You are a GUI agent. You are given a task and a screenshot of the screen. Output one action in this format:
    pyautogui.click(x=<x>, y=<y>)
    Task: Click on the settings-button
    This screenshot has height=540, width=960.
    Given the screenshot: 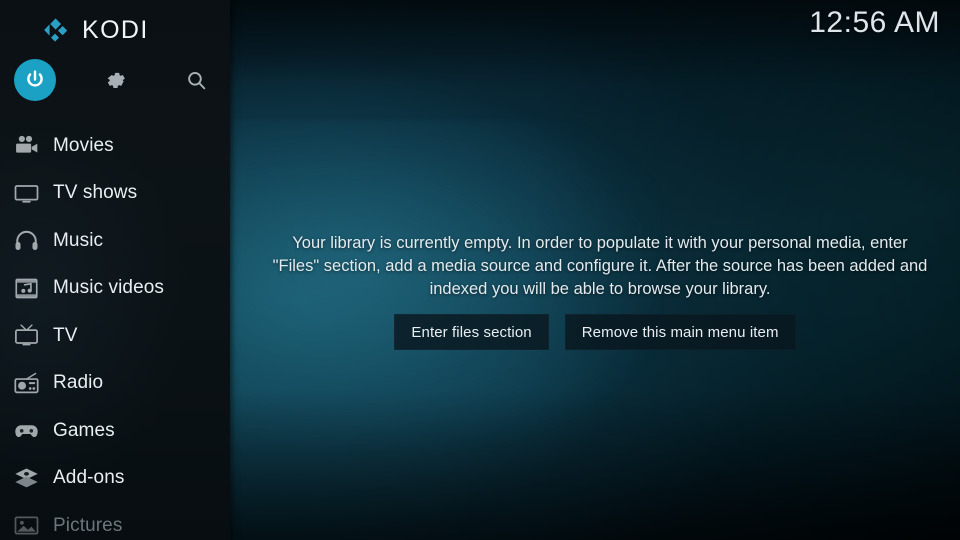 What is the action you would take?
    pyautogui.click(x=116, y=80)
    